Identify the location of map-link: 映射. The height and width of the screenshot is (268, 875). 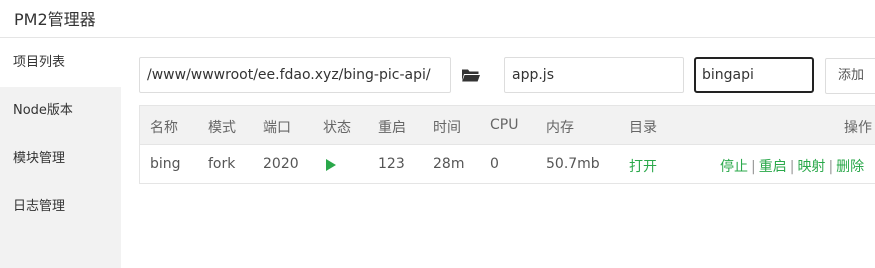
(811, 167).